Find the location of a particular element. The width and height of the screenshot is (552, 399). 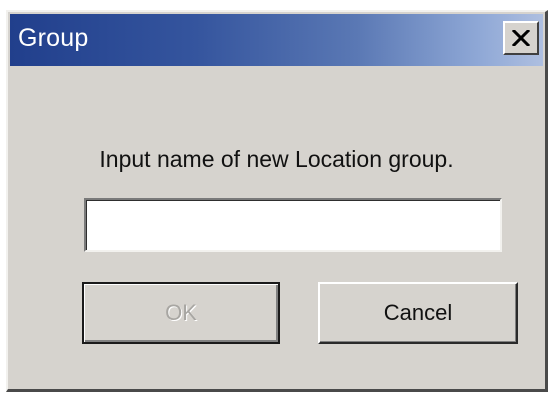

ok-button: OK is located at coordinates (181, 313).